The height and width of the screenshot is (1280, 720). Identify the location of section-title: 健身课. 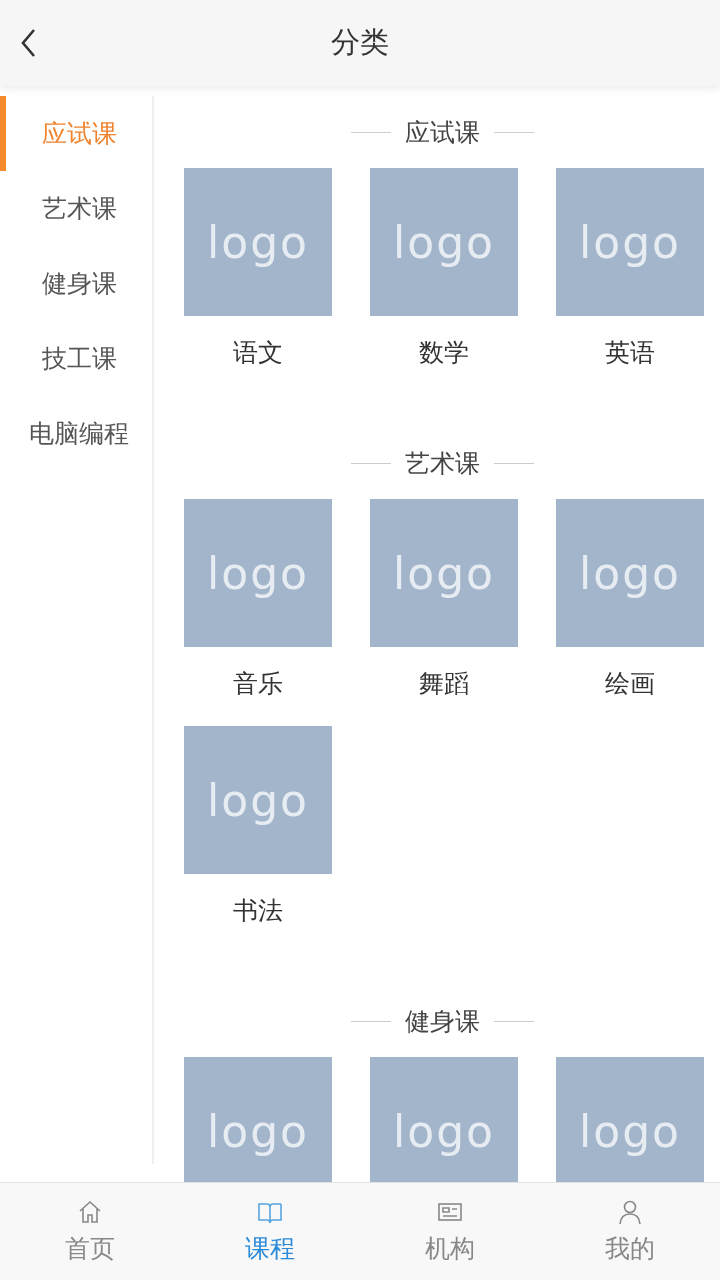
(442, 1021).